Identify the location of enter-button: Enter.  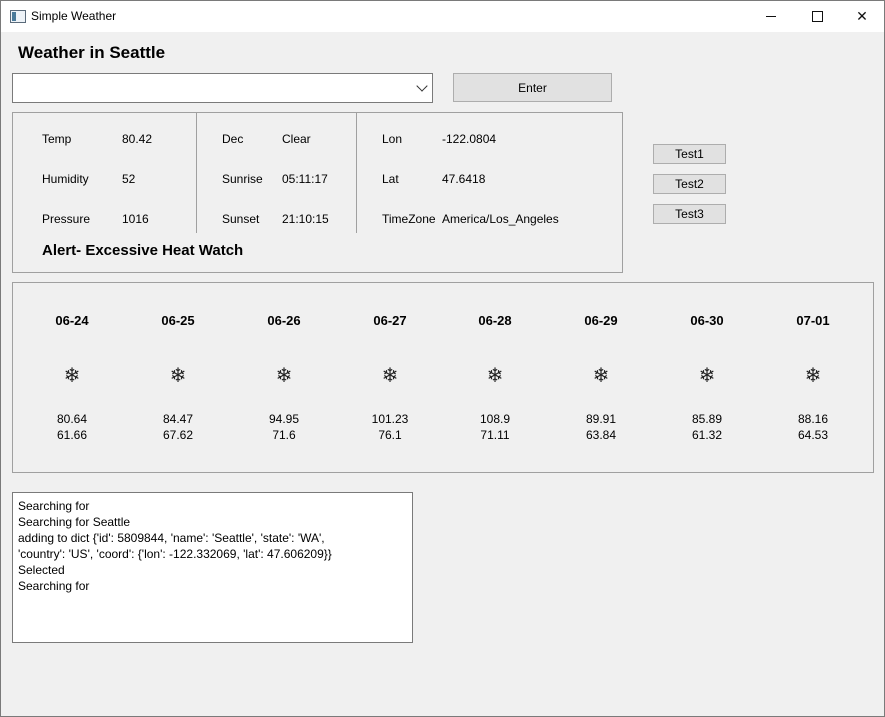
(532, 87).